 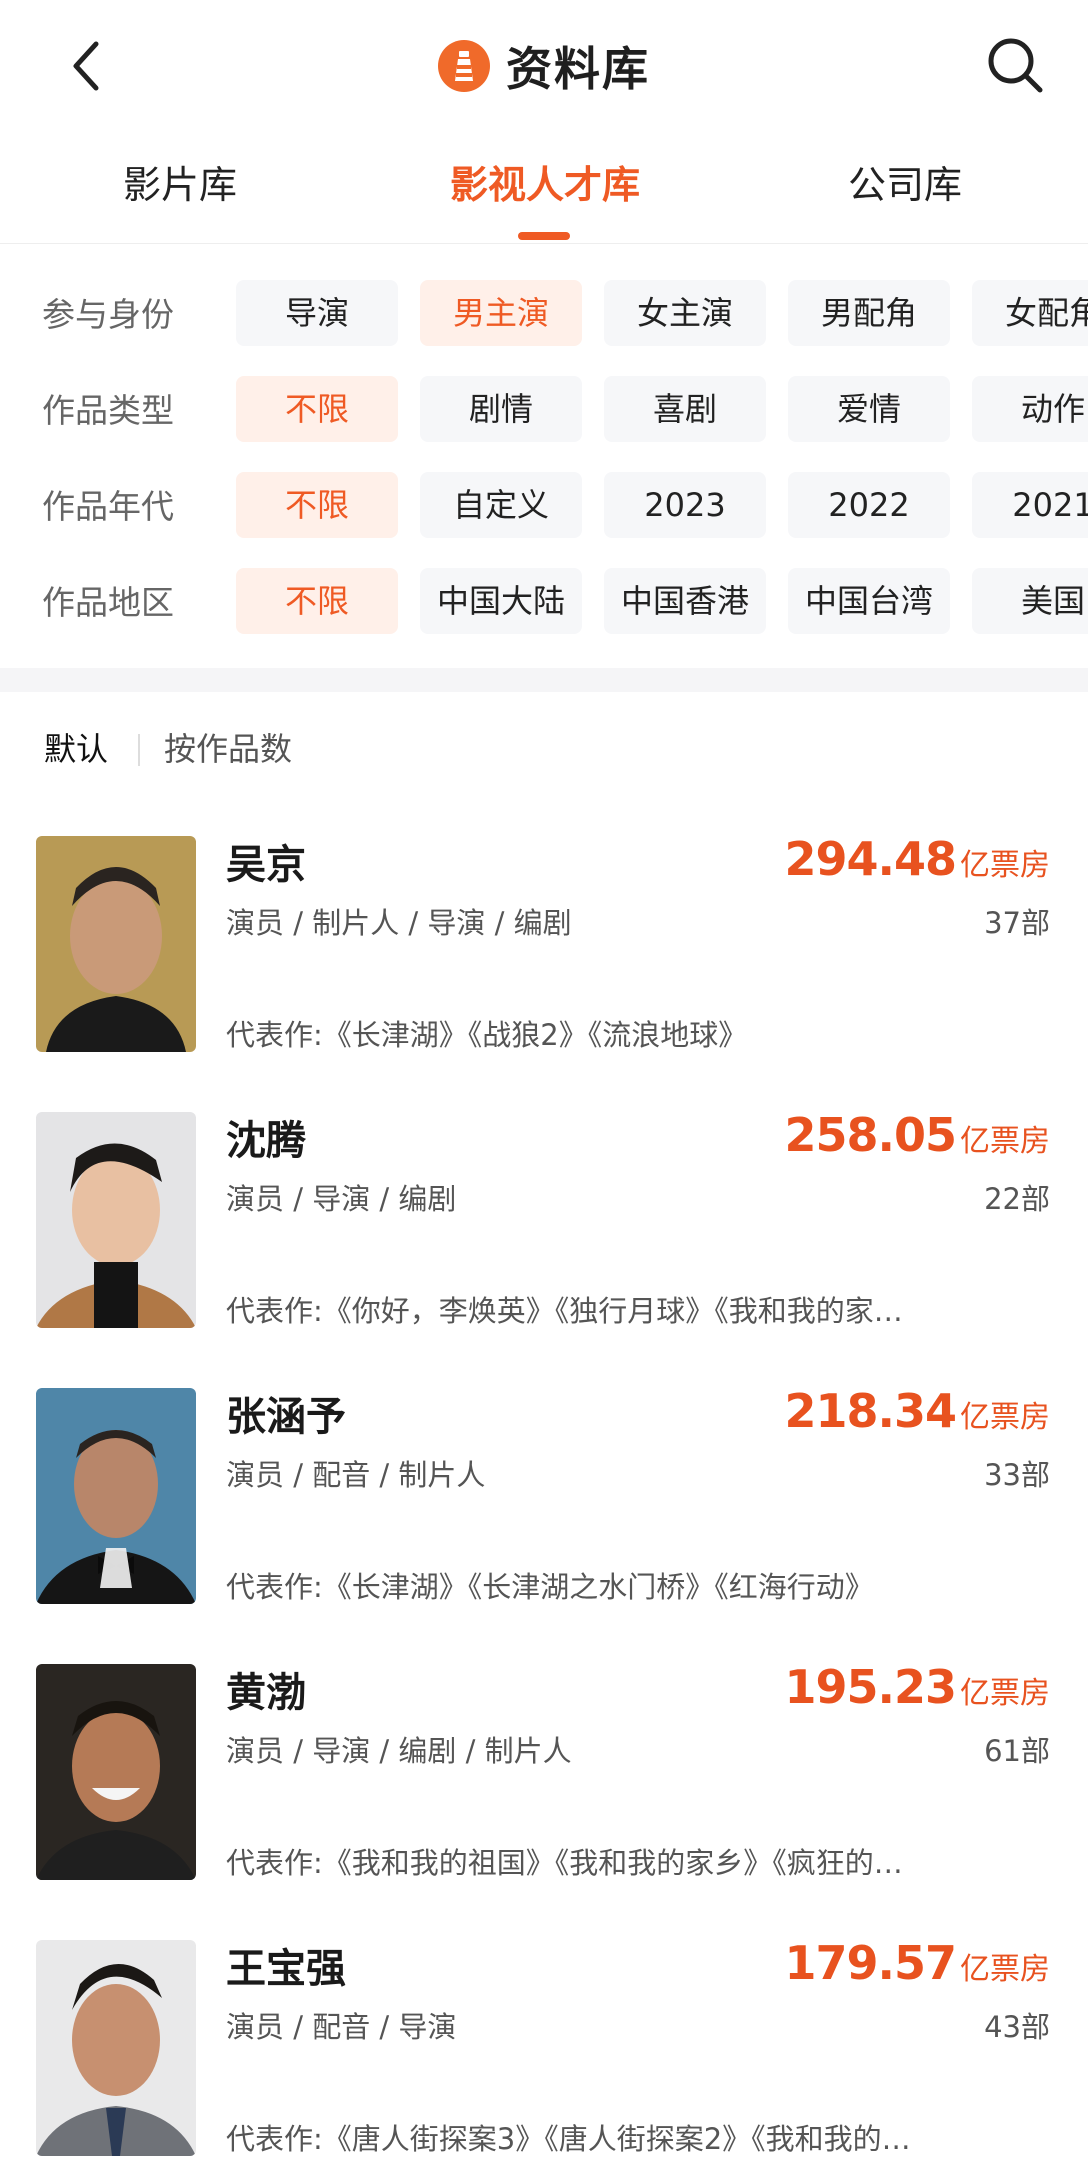 I want to click on filter-chip: 2023, so click(x=685, y=505).